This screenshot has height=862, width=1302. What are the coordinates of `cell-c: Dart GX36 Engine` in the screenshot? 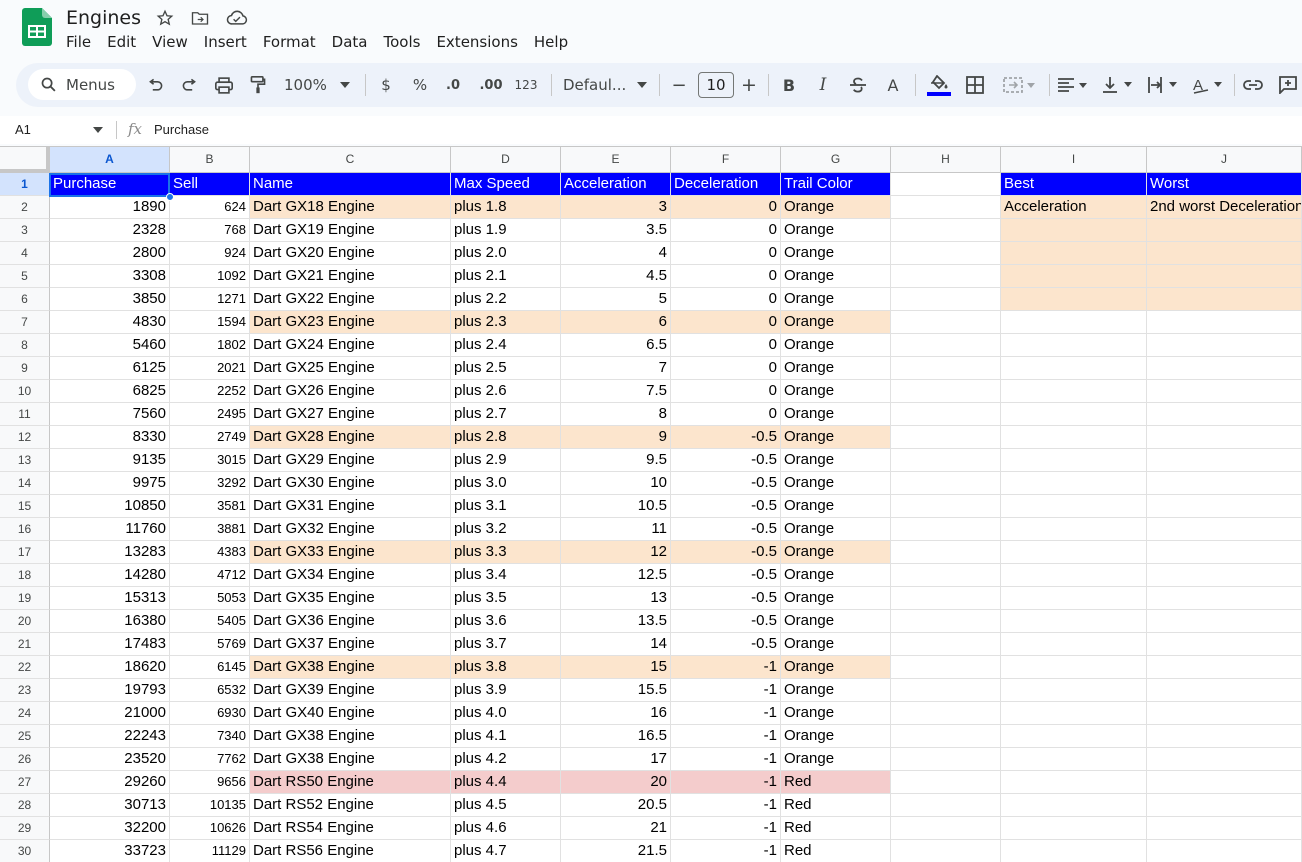 It's located at (350, 621).